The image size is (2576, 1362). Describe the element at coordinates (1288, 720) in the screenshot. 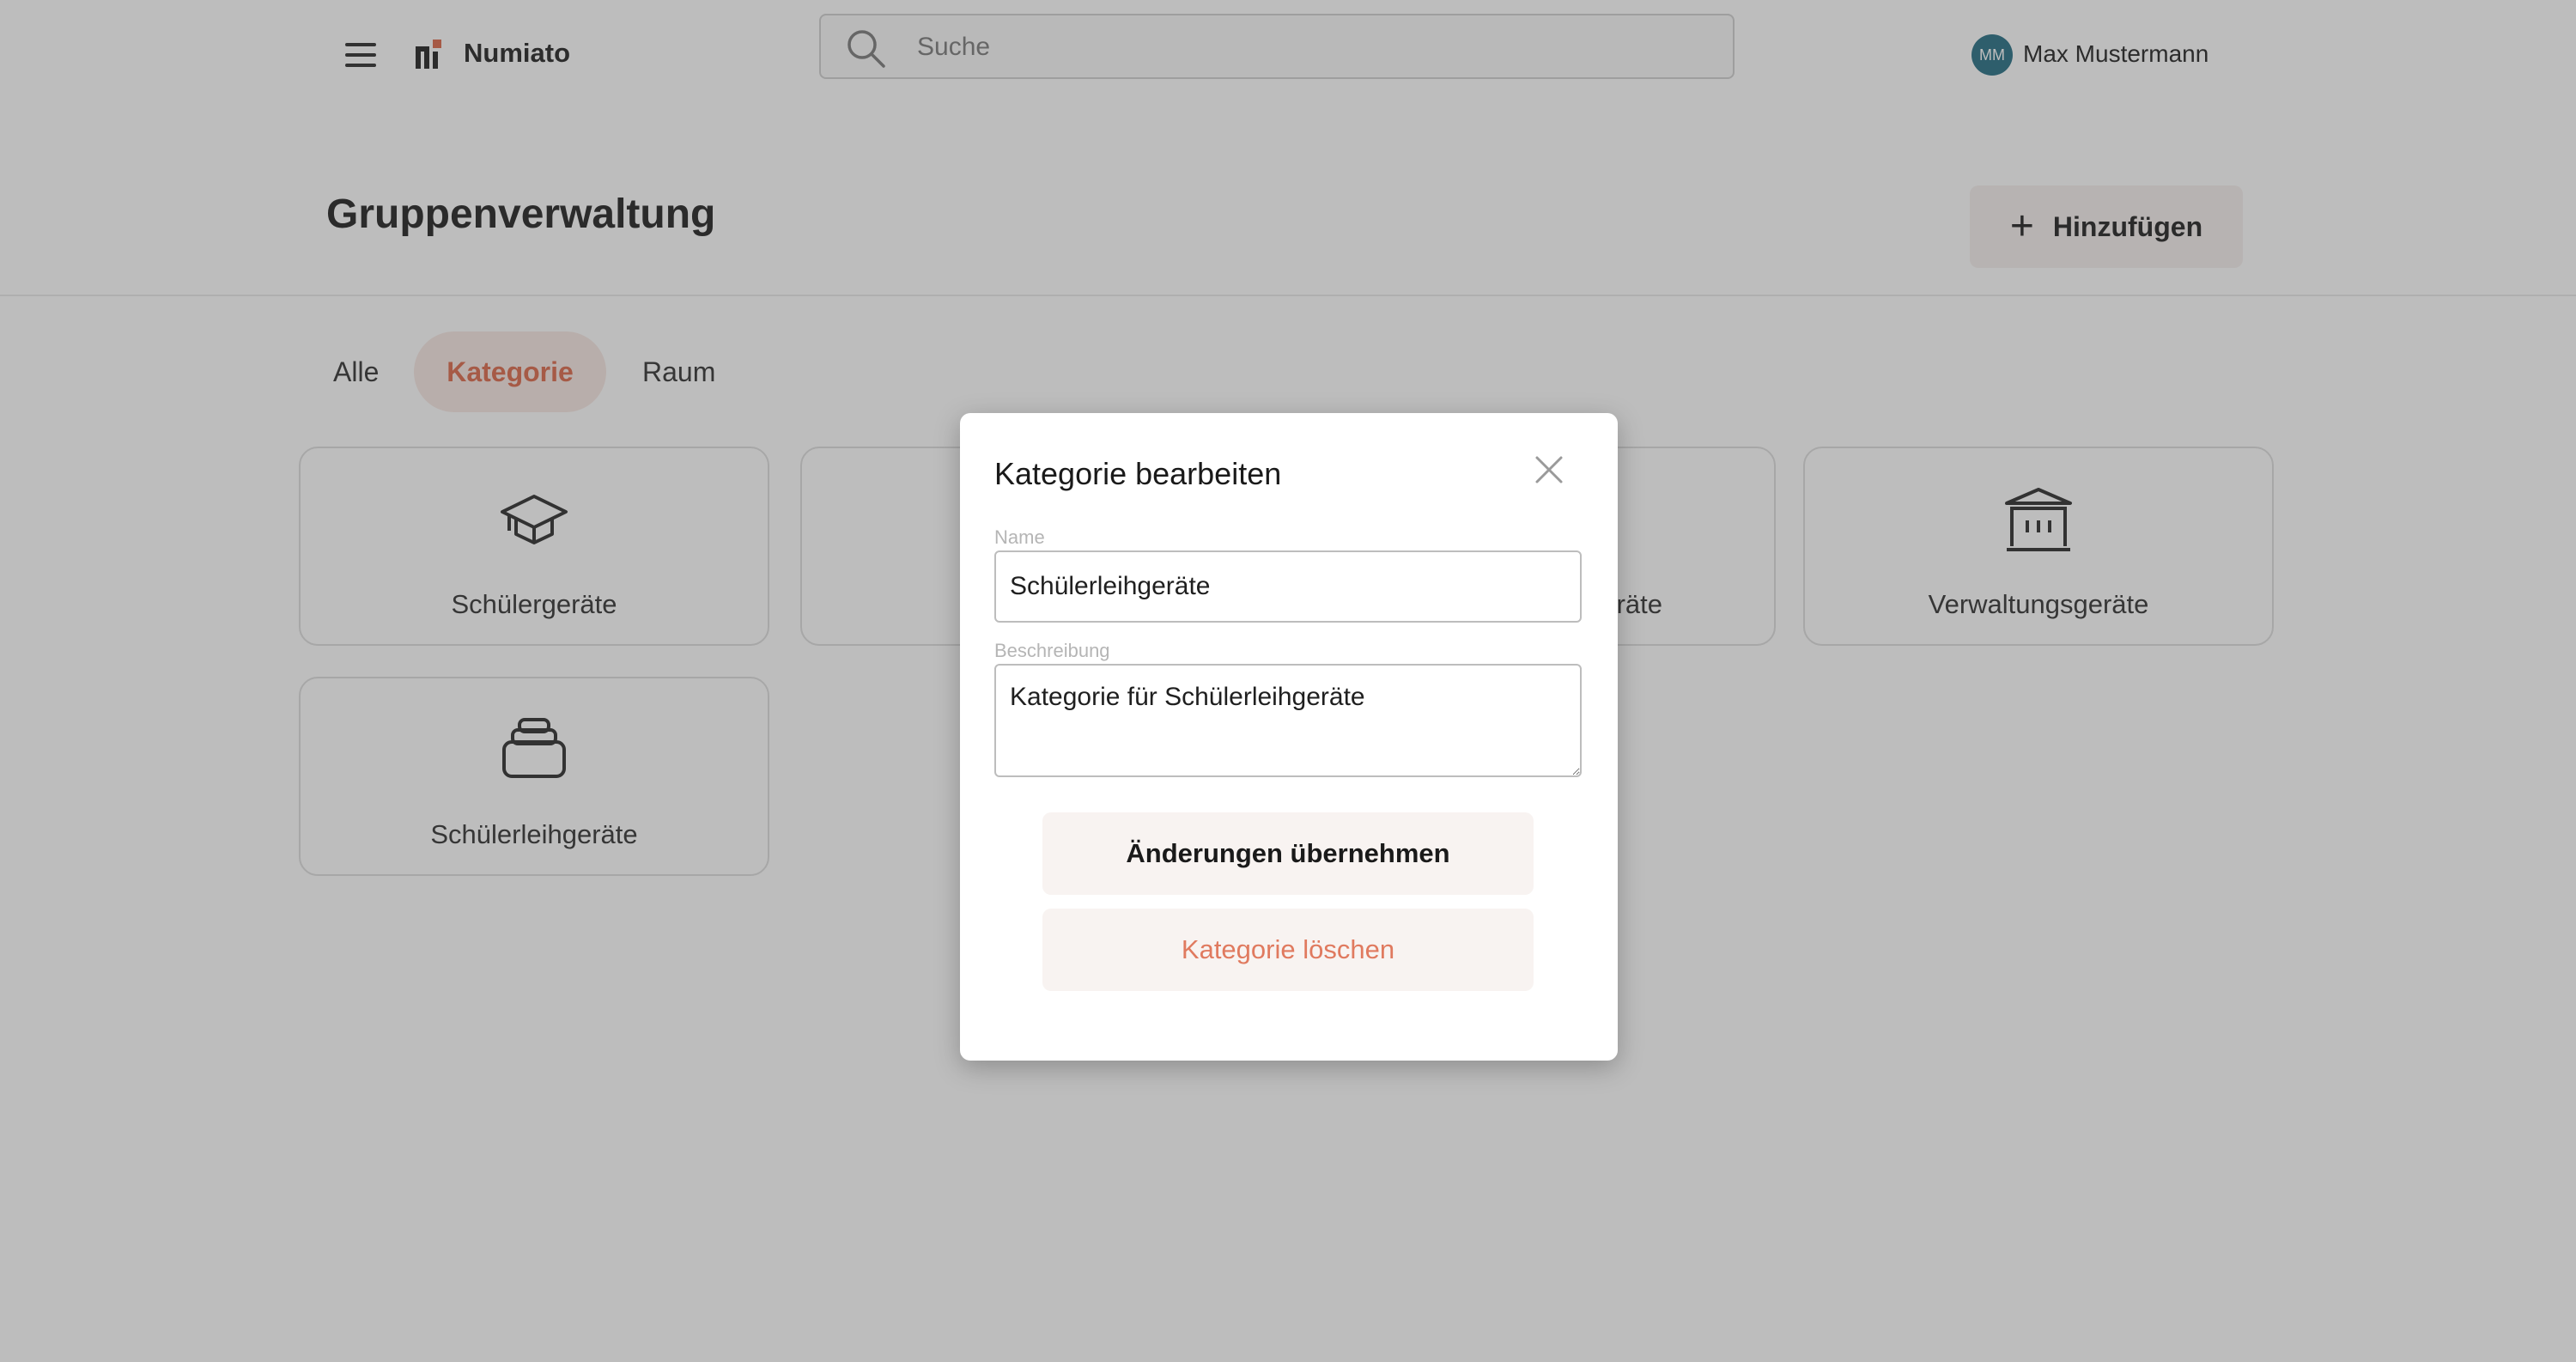

I see `description-textarea: Kategorie für Schülerleihgeräte` at that location.